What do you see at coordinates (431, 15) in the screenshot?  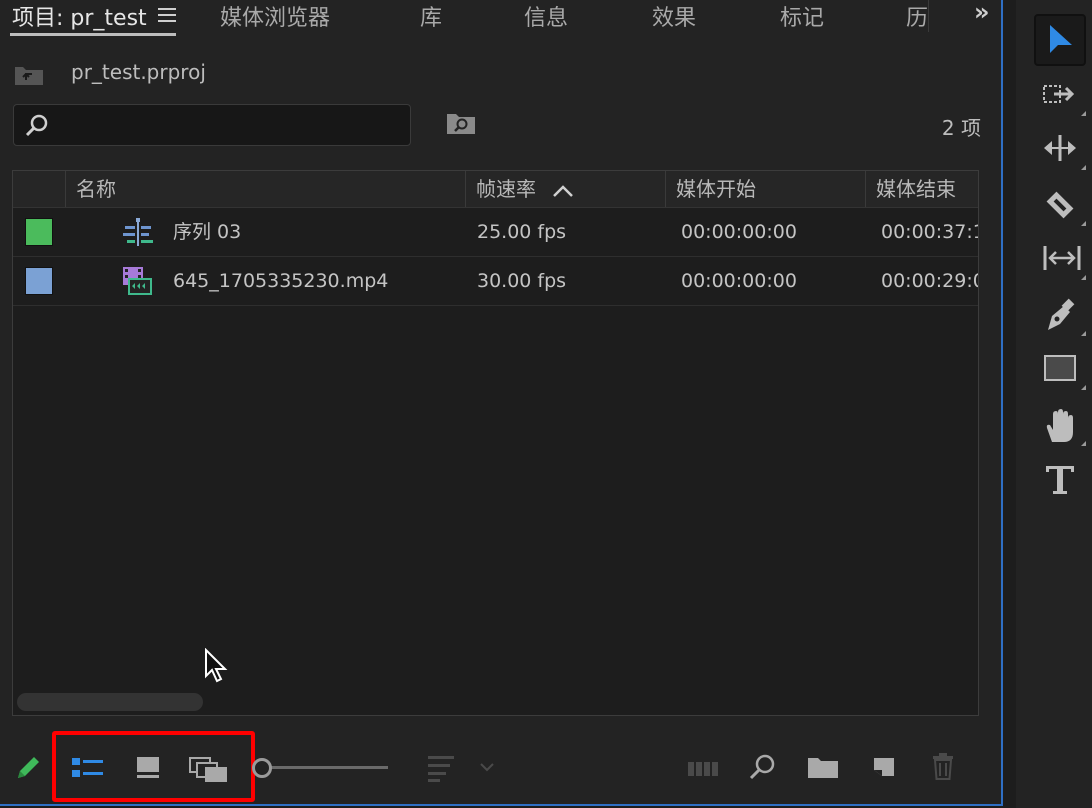 I see `tab-libraries: 库` at bounding box center [431, 15].